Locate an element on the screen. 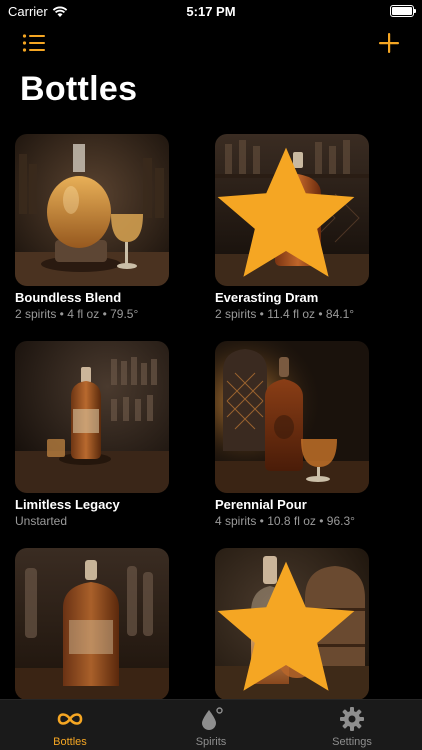  status-bar: Carrier 5:17 PM is located at coordinates (211, 12).